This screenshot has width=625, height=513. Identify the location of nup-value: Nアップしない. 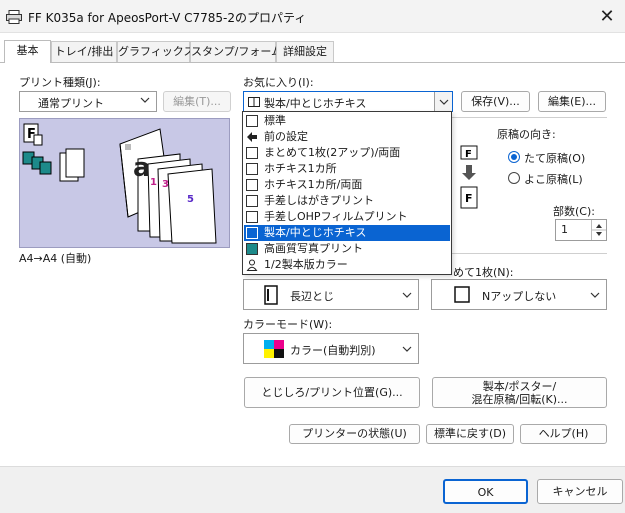
(519, 296).